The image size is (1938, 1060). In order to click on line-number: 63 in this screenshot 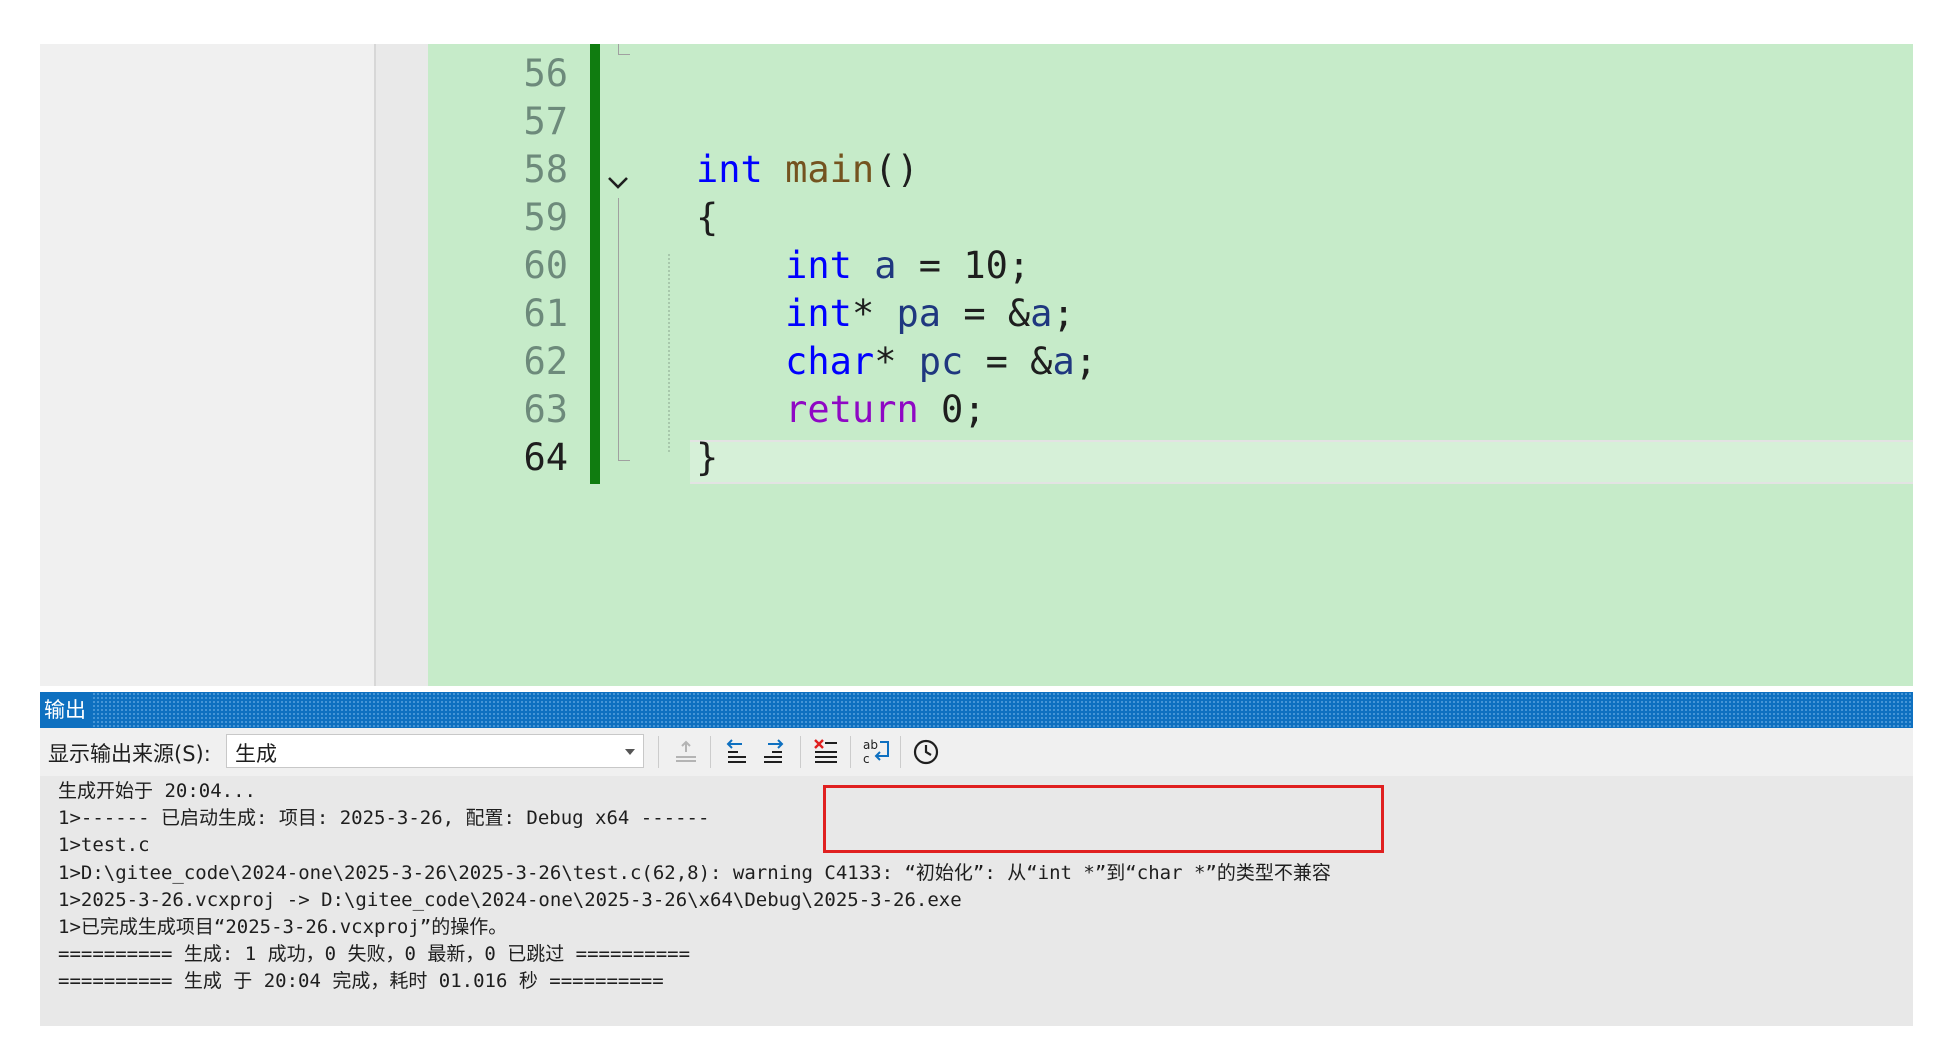, I will do `click(545, 409)`.